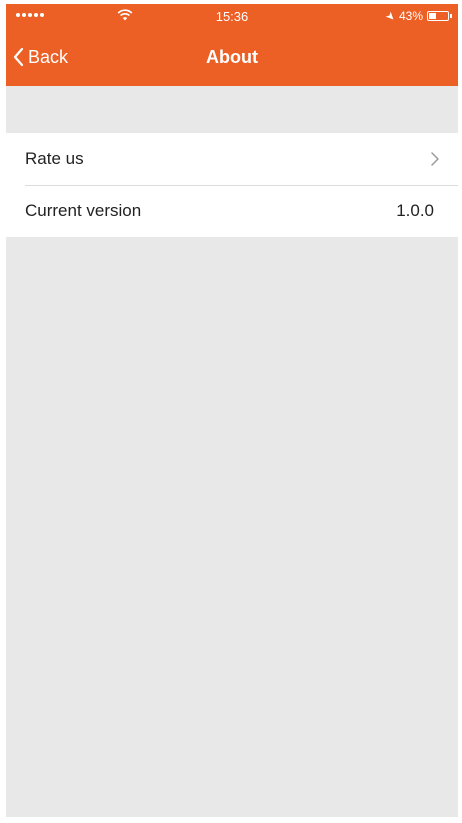 The image size is (462, 823). What do you see at coordinates (451, 16) in the screenshot?
I see `battery-cap` at bounding box center [451, 16].